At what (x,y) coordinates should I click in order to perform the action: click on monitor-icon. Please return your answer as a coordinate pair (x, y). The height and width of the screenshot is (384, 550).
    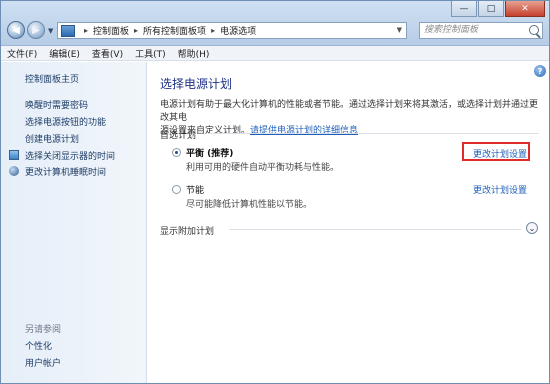
    Looking at the image, I should click on (14, 155).